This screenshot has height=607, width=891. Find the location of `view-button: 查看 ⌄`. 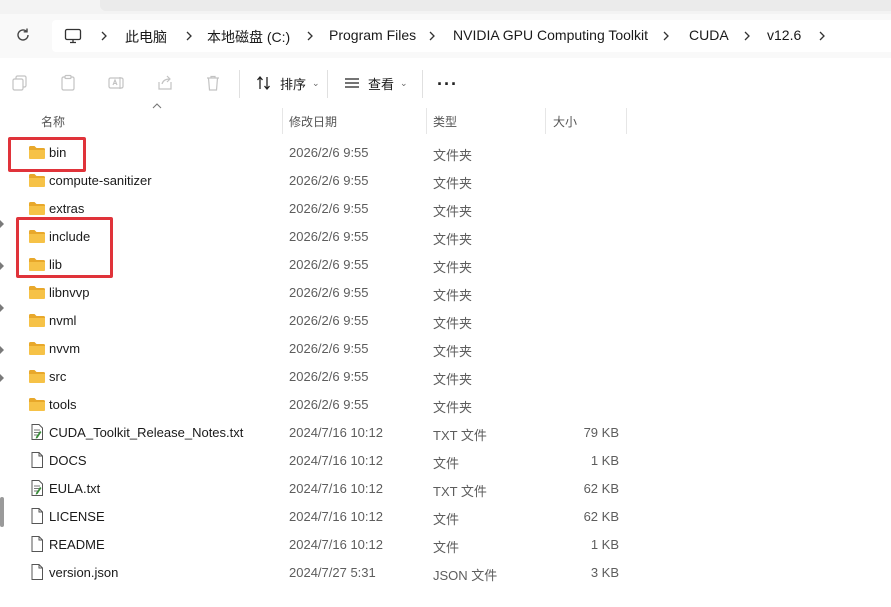

view-button: 查看 ⌄ is located at coordinates (376, 83).